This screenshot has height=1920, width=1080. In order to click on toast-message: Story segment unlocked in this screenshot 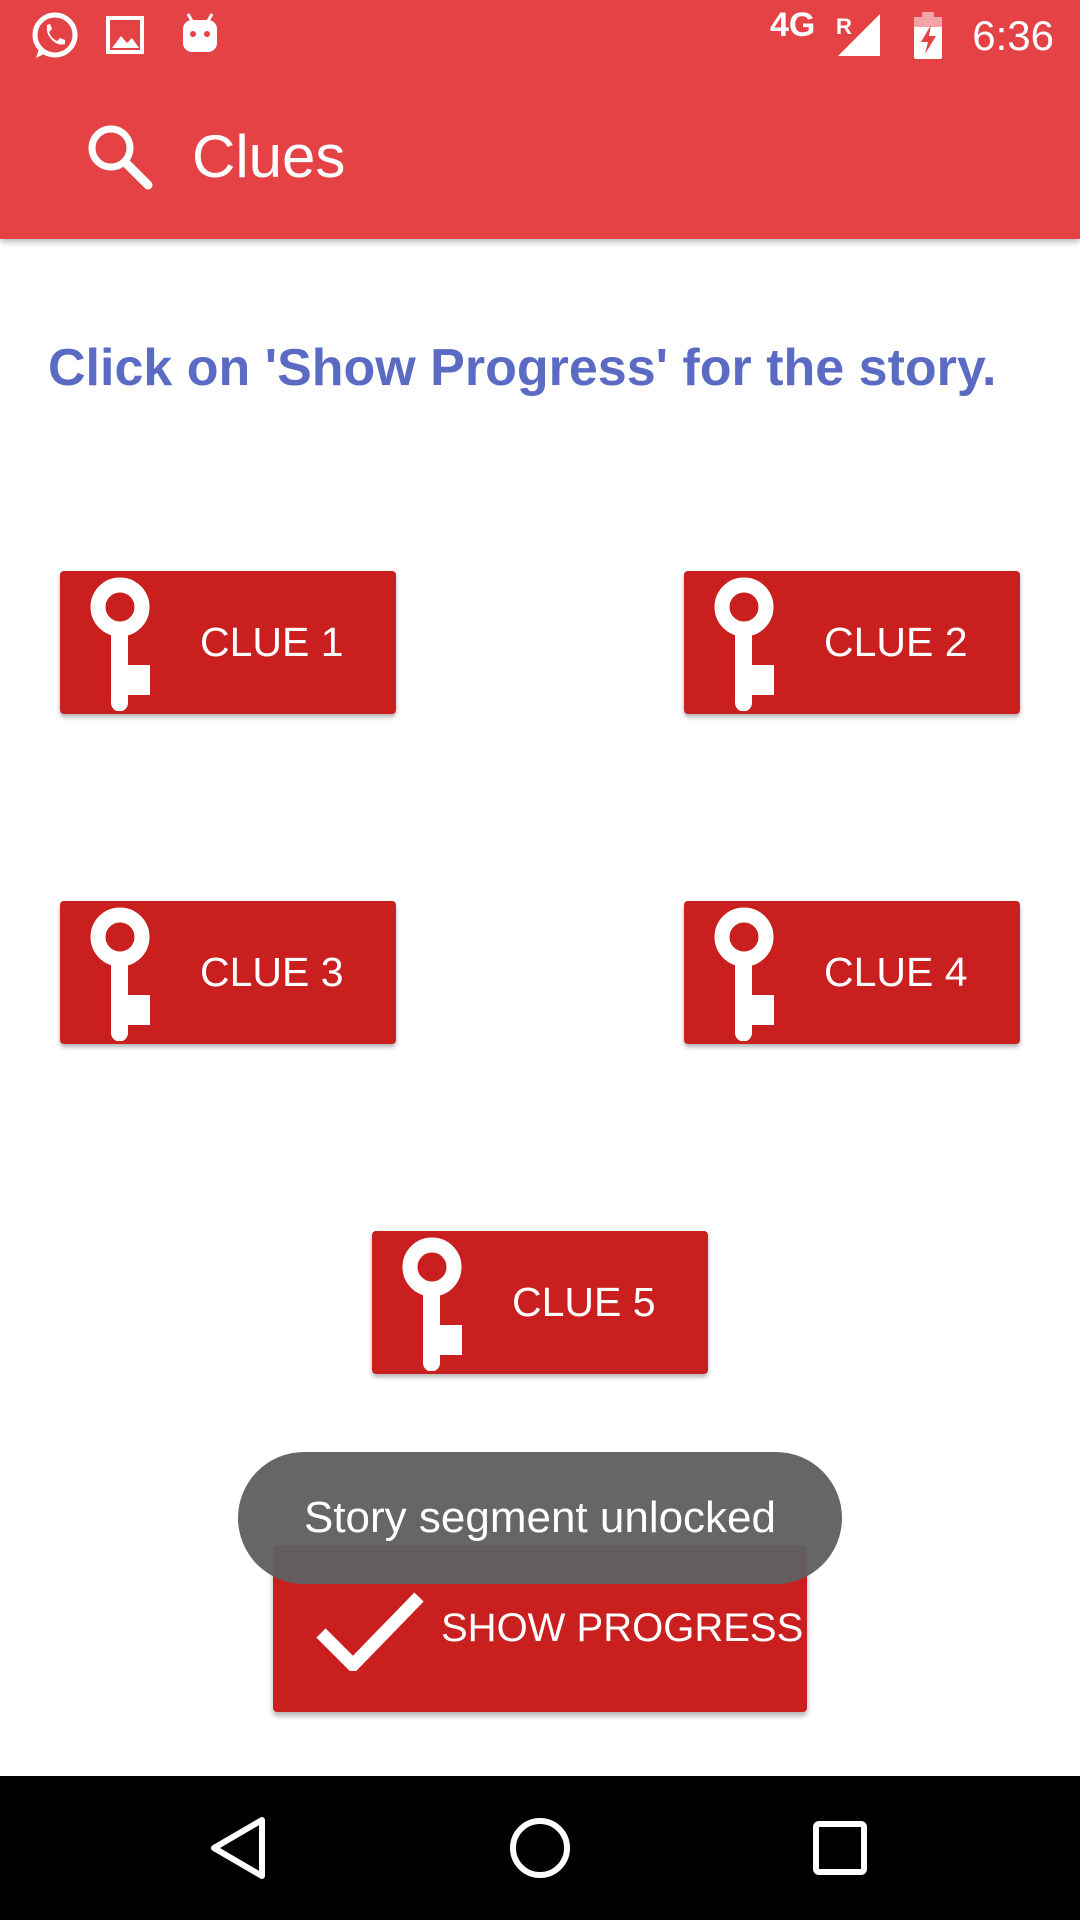, I will do `click(540, 1518)`.